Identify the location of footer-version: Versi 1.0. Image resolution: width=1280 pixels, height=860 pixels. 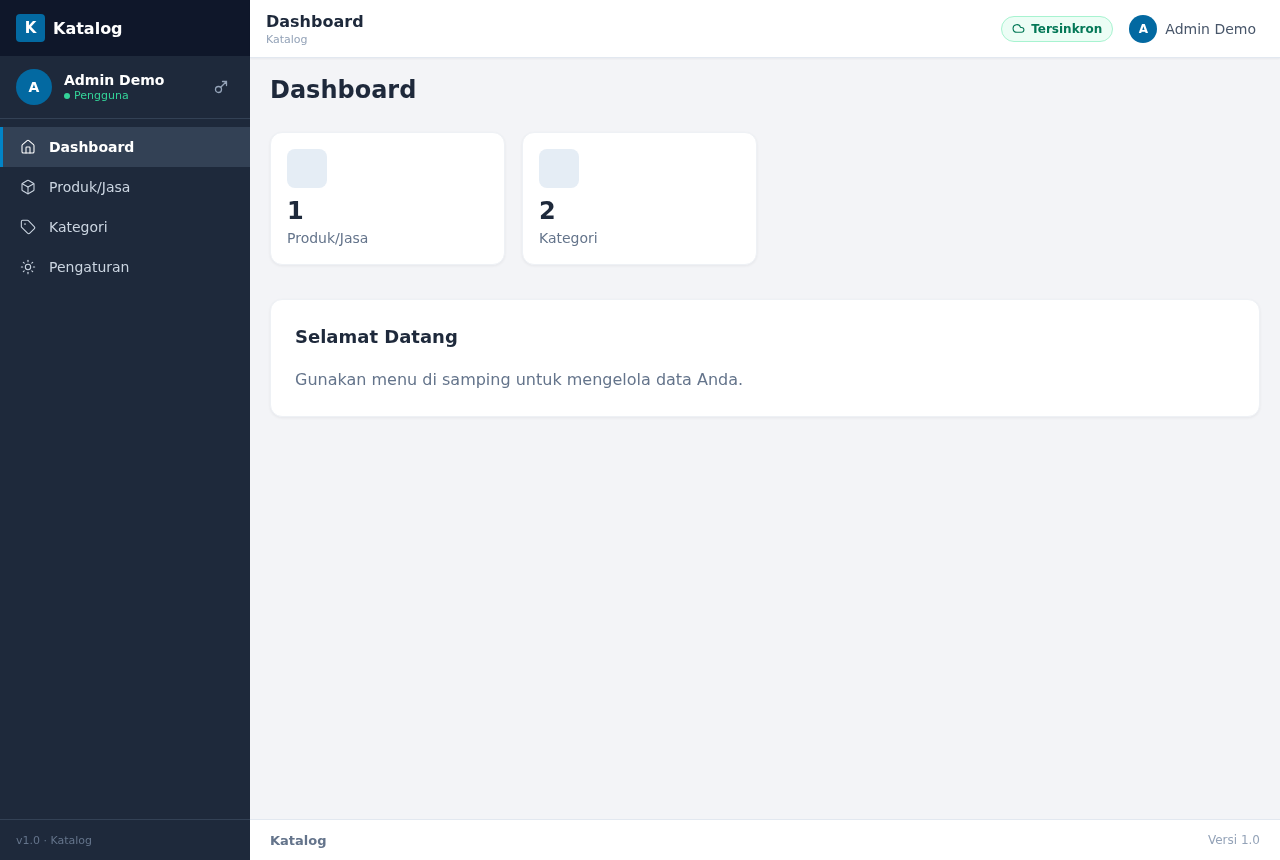
(1233, 840).